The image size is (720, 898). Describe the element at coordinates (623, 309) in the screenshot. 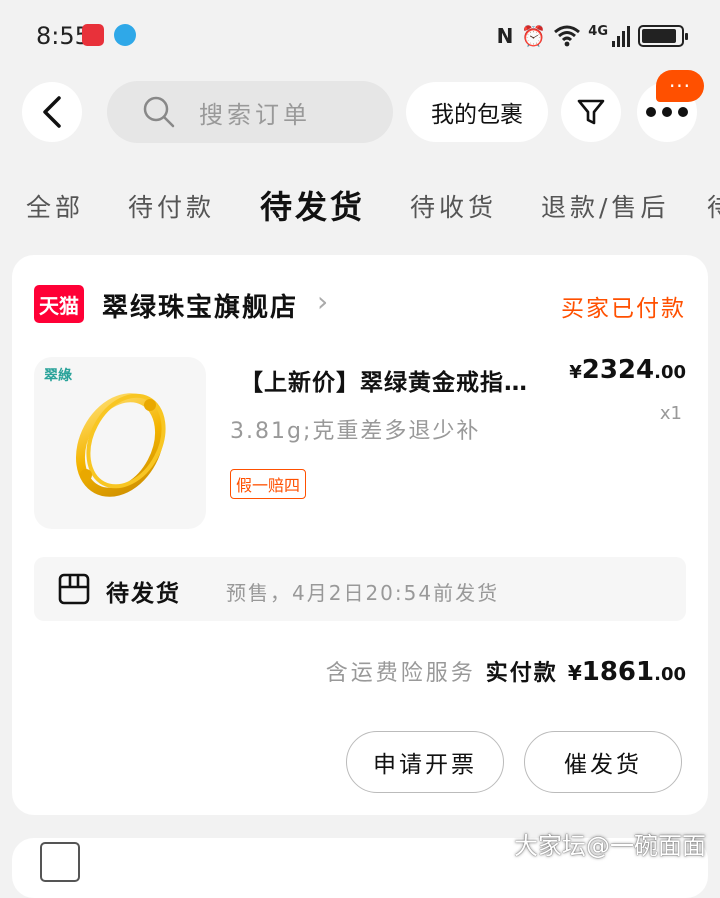

I see `order-status: 买家已付款` at that location.